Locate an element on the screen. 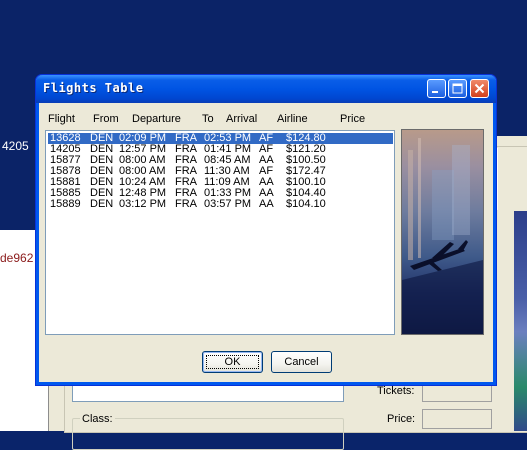 This screenshot has width=527, height=450. cell-from: DEN is located at coordinates (102, 204).